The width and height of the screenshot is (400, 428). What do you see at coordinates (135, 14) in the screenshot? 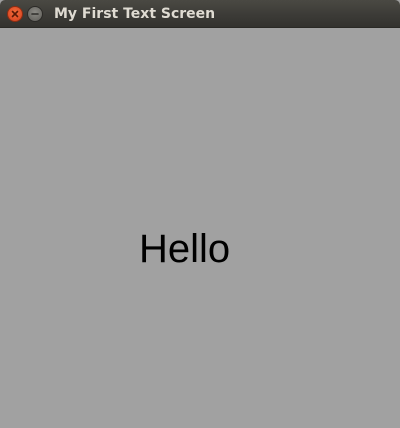
I see `window-title: My First Text Screen` at bounding box center [135, 14].